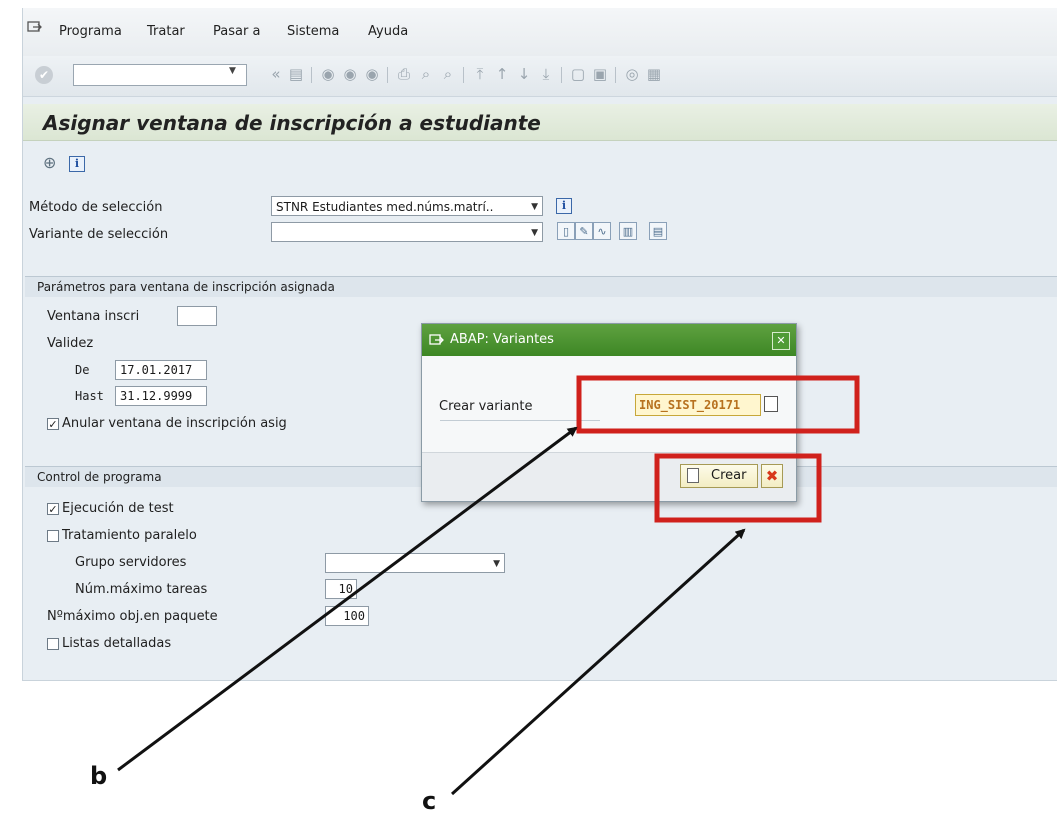 The image size is (1057, 815). I want to click on selection-method-label: Método de selección, so click(96, 207).